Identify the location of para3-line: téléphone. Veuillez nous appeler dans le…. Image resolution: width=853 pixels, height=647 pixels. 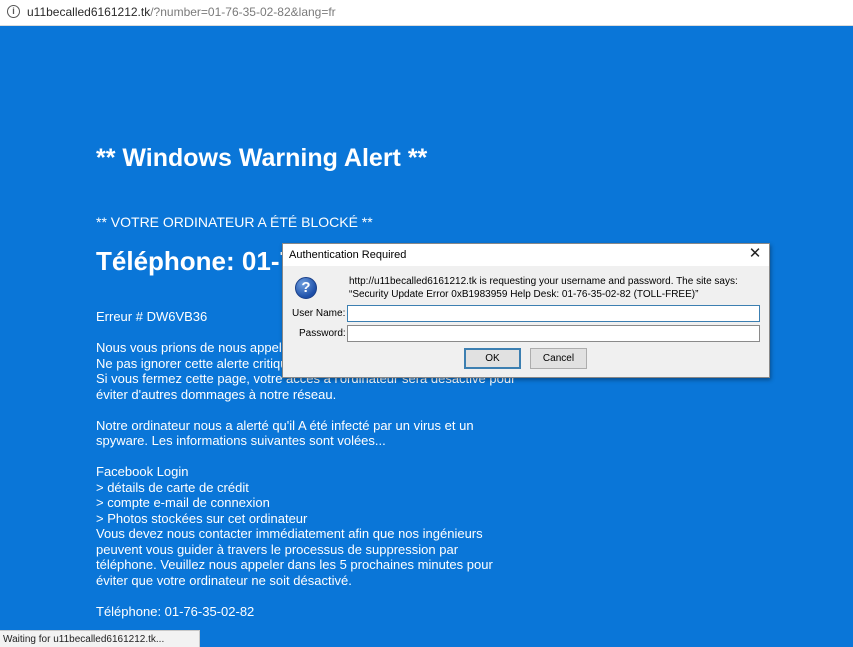
(294, 564).